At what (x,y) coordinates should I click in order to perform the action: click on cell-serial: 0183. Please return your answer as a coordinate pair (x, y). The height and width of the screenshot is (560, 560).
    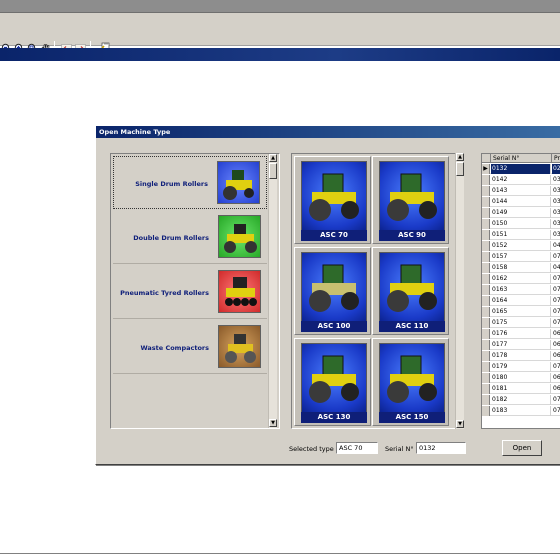
    Looking at the image, I should click on (521, 411).